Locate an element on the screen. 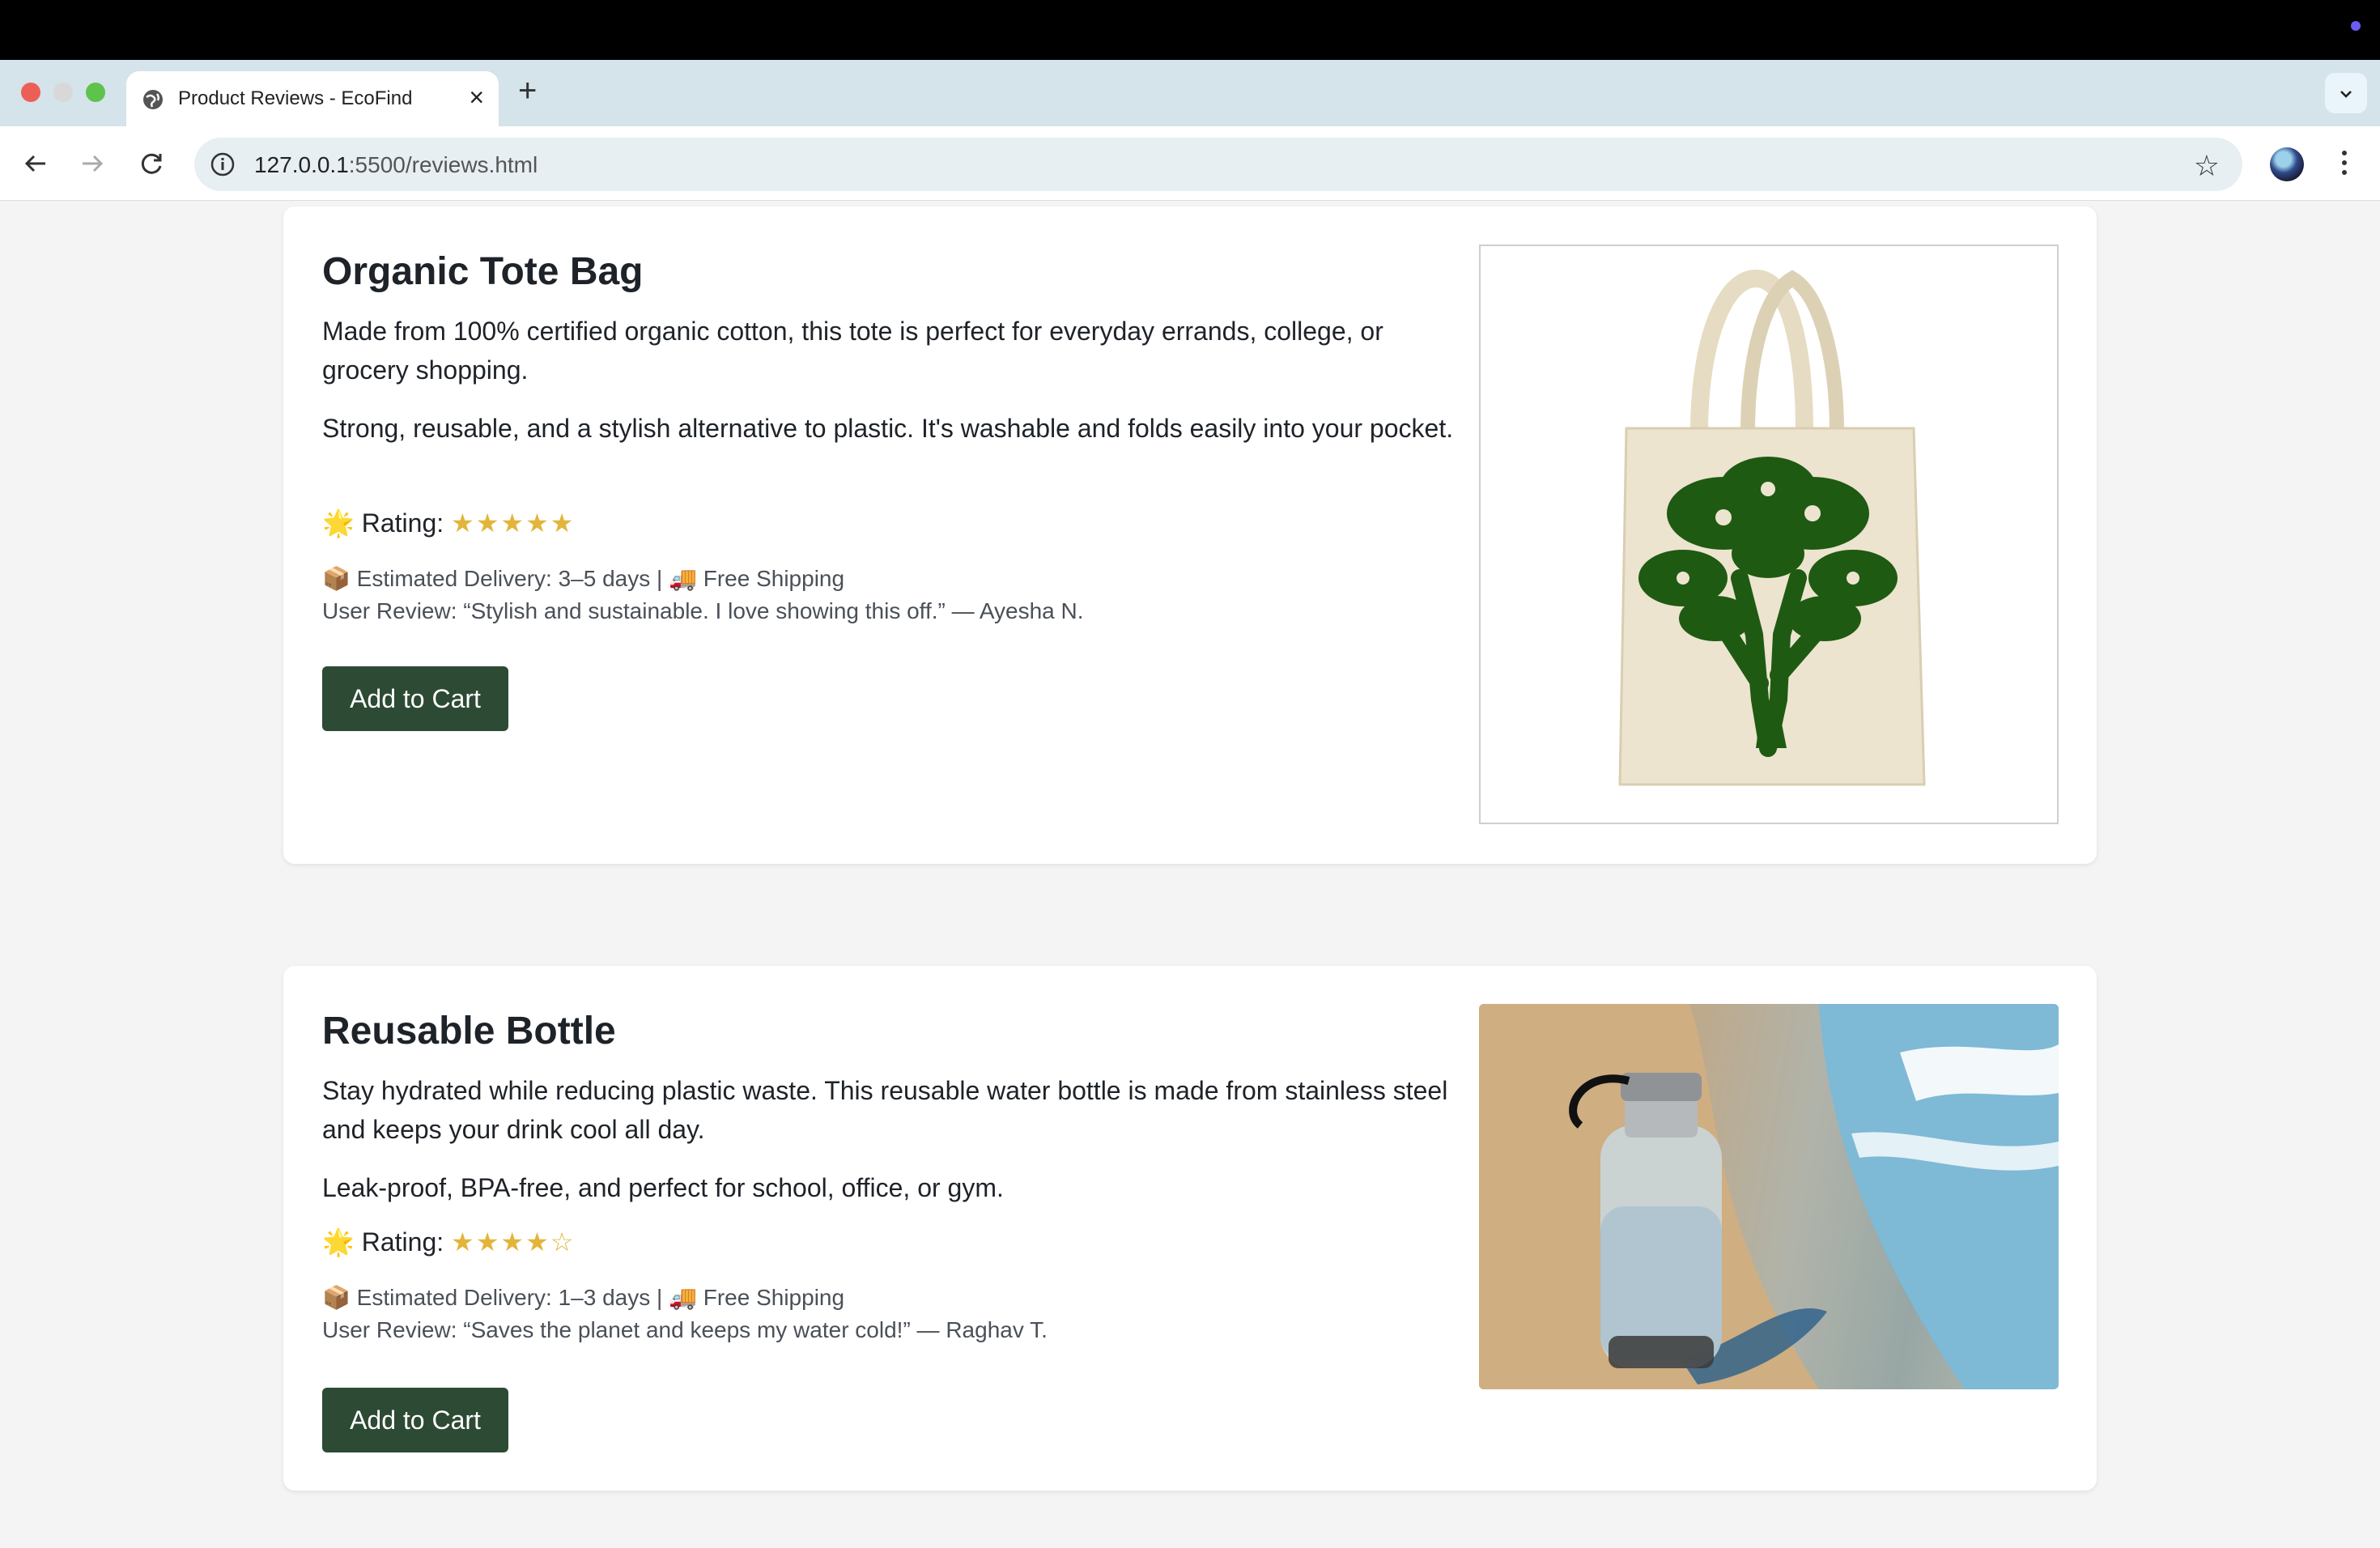 The height and width of the screenshot is (1548, 2380). bookmark-star-icon: ☆ is located at coordinates (2207, 166).